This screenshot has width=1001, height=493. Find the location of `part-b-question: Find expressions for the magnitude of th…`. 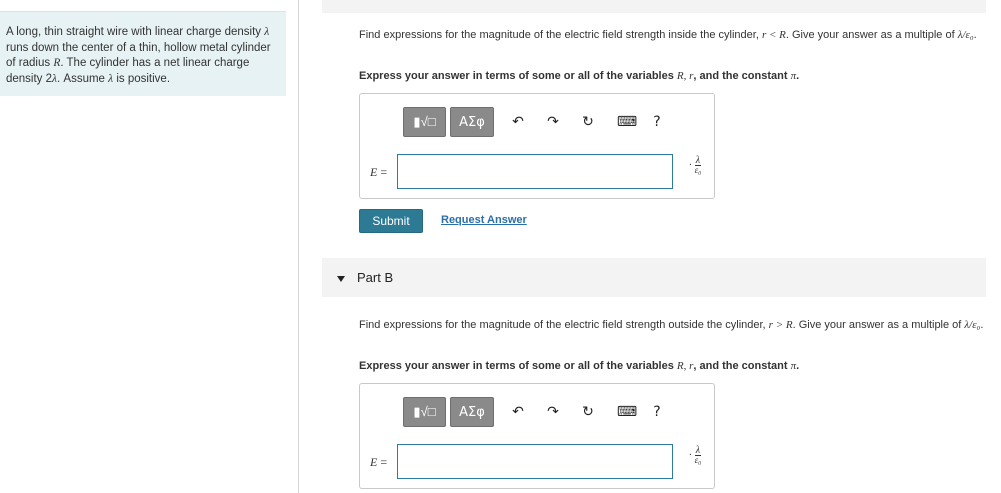

part-b-question: Find expressions for the magnitude of th… is located at coordinates (671, 325).